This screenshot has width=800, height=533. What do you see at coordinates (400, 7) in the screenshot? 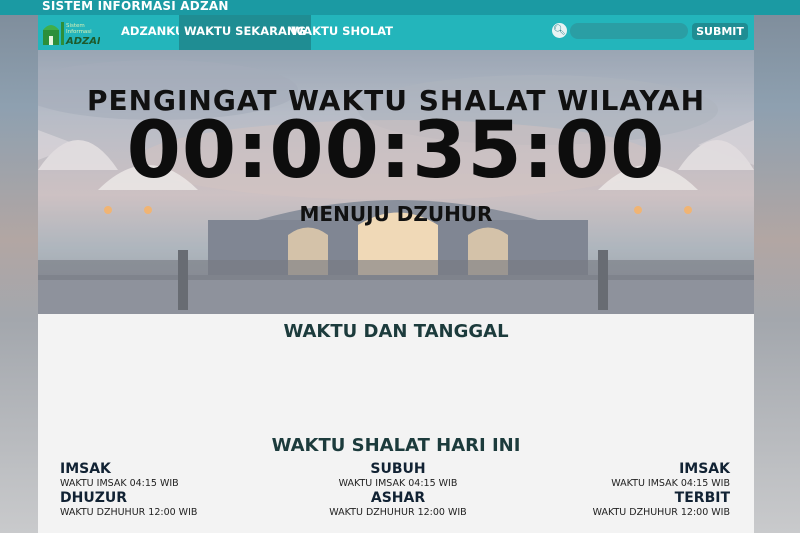
I see `top-bar: SISTEM INFORMASI ADZAN` at bounding box center [400, 7].